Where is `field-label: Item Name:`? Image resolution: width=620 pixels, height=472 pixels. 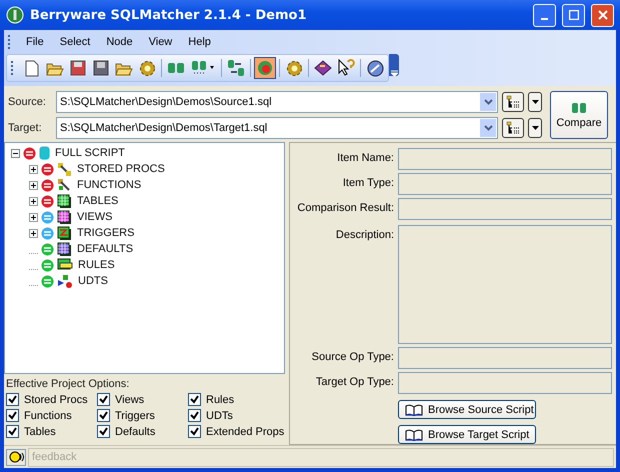 field-label: Item Name: is located at coordinates (365, 157).